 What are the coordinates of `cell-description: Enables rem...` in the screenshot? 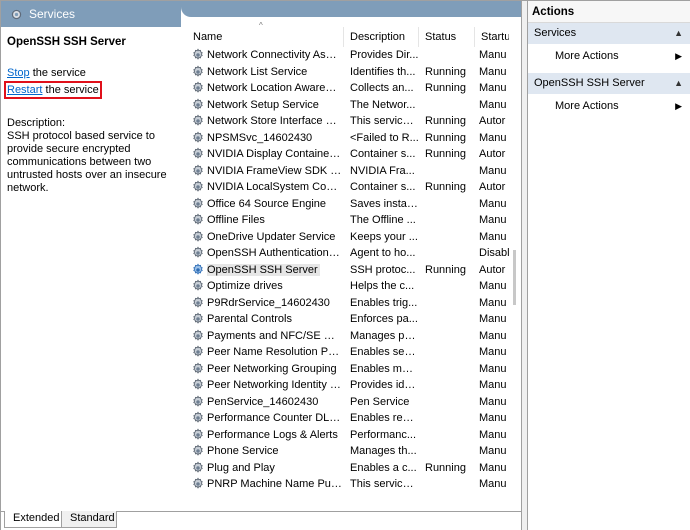 It's located at (384, 418).